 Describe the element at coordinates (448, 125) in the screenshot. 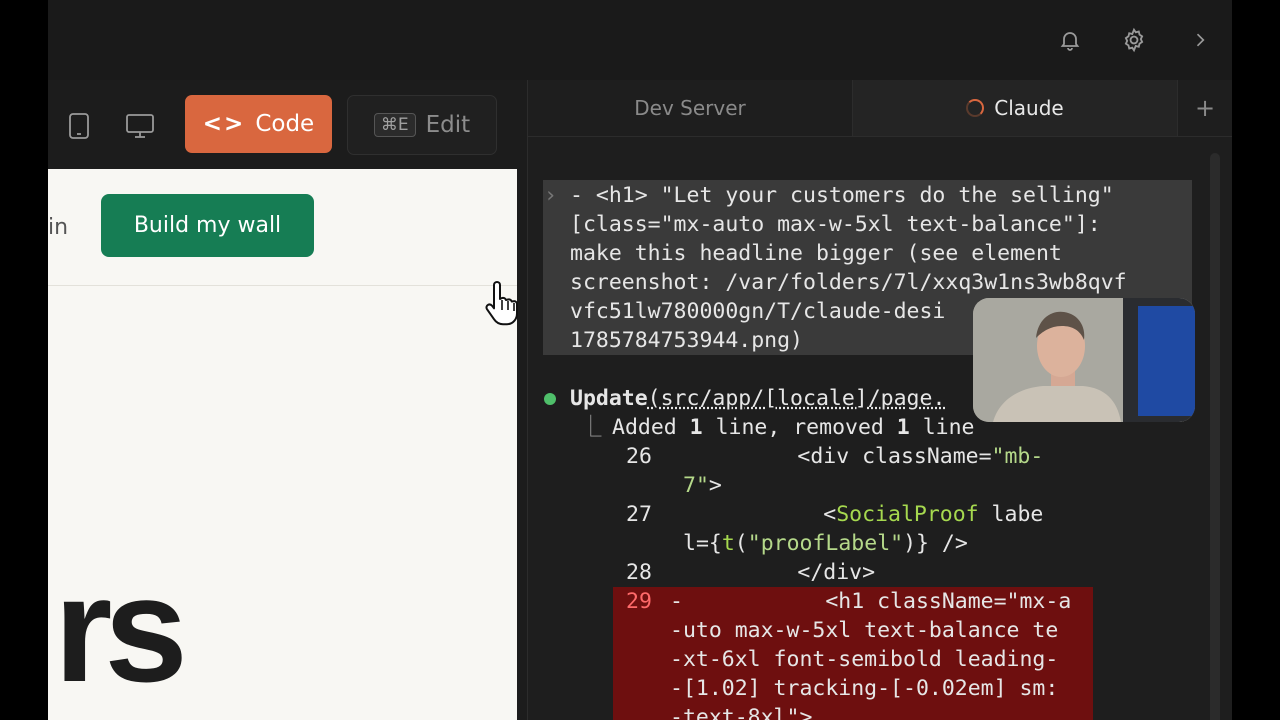

I see `edit-button-label: Edit` at that location.